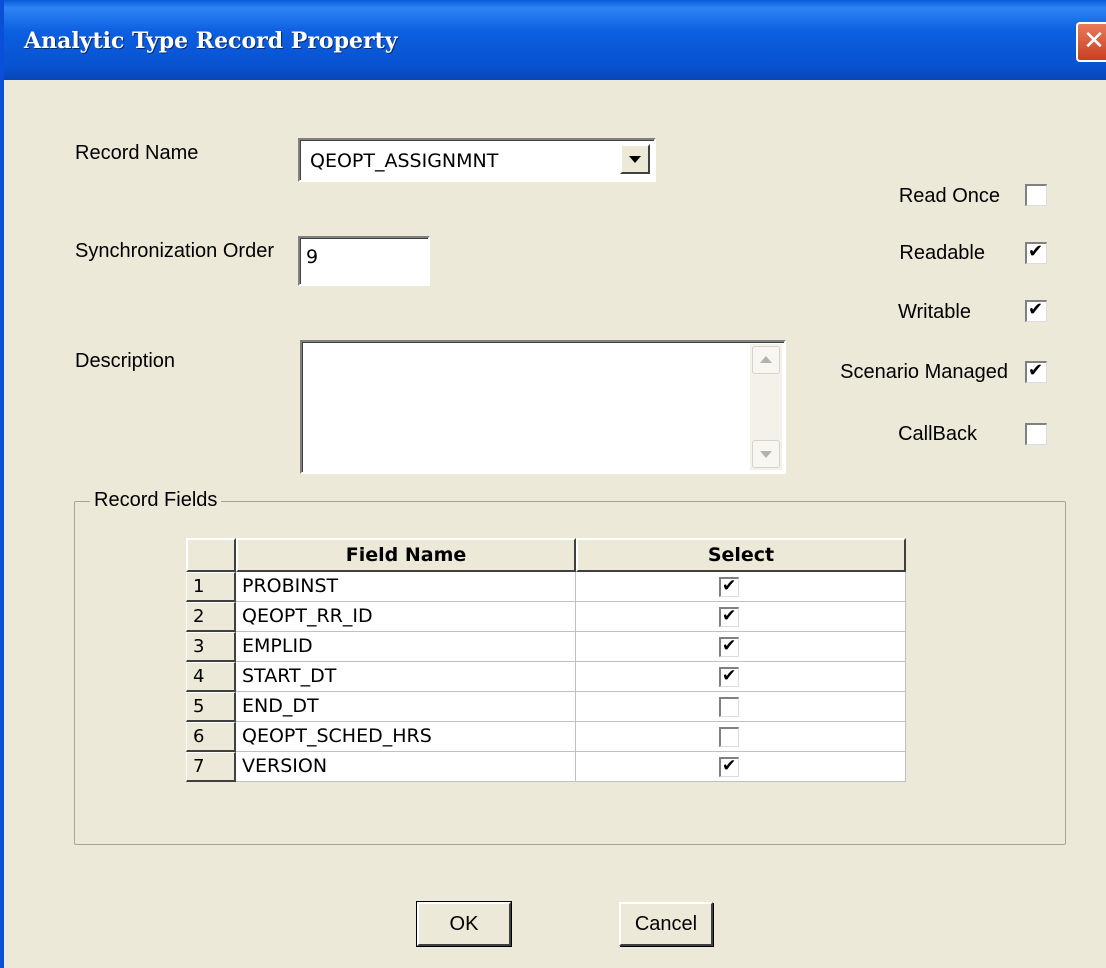 This screenshot has width=1106, height=968. I want to click on writable-checkbox, so click(1036, 310).